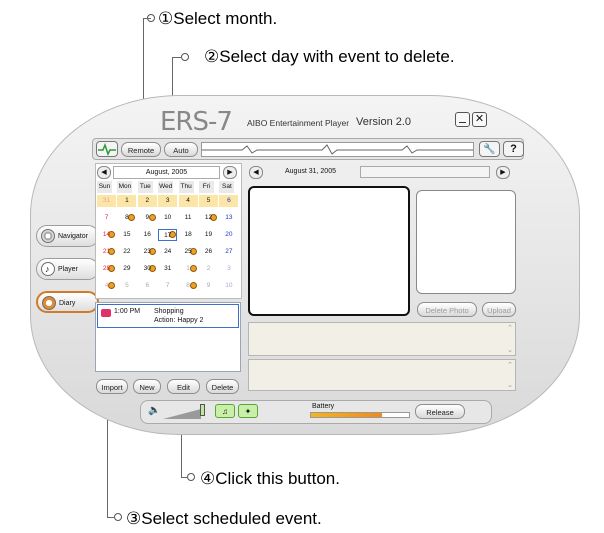  I want to click on dog-sound-icon: ✦, so click(248, 411).